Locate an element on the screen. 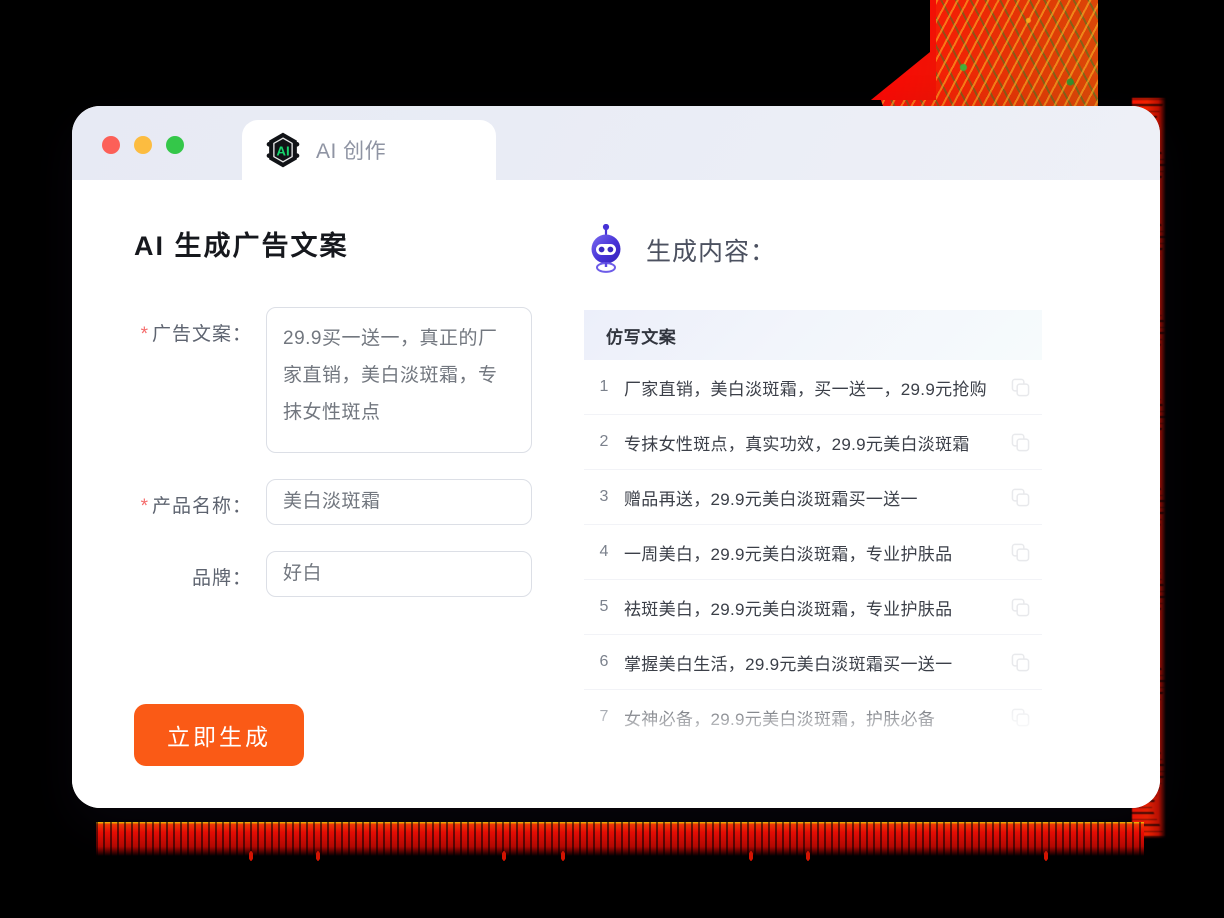 The height and width of the screenshot is (918, 1224). table-column-header: 仿写文案 is located at coordinates (641, 337).